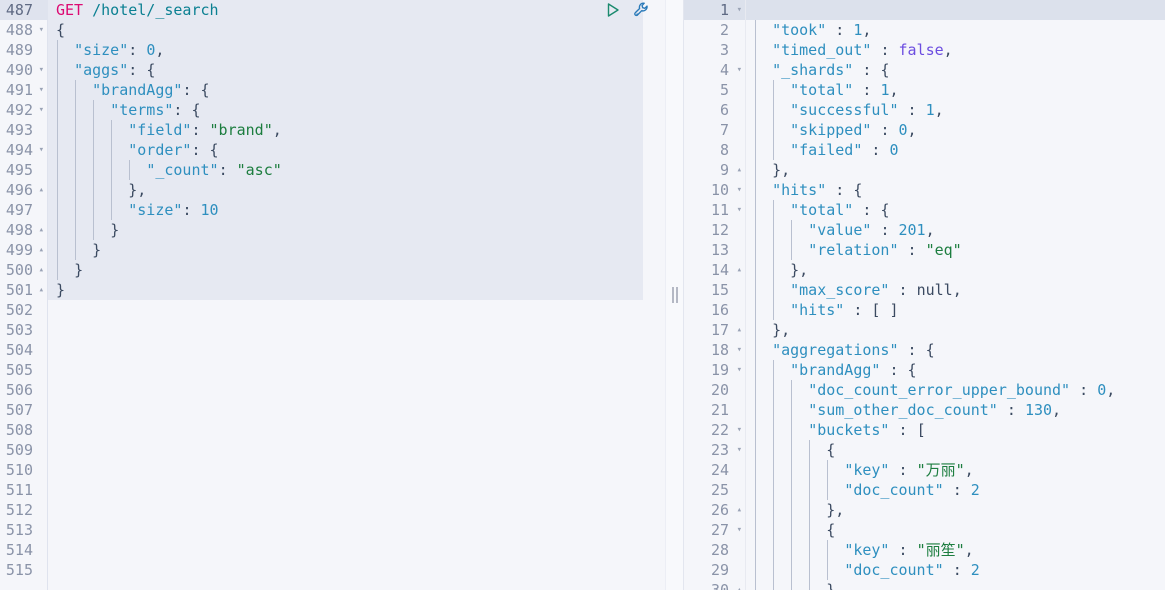 Image resolution: width=1165 pixels, height=590 pixels. Describe the element at coordinates (642, 10) in the screenshot. I see `wrench-icon` at that location.